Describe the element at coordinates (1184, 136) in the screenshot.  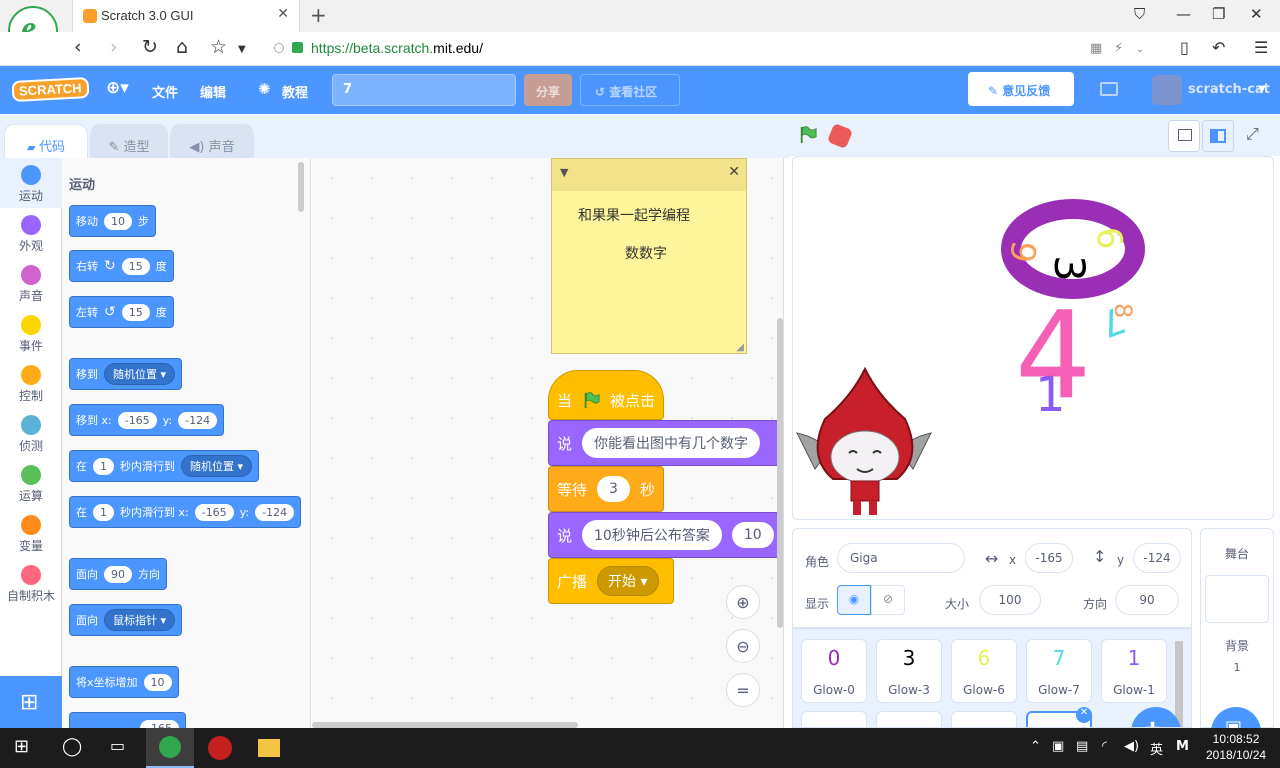
I see `small-stage-button` at that location.